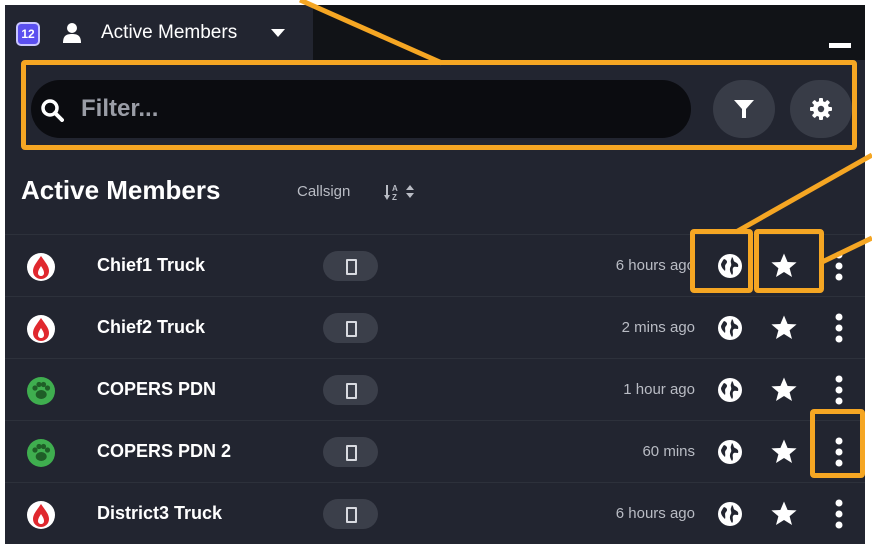 This screenshot has height=544, width=872. What do you see at coordinates (159, 513) in the screenshot?
I see `member-name: District3 Truck` at bounding box center [159, 513].